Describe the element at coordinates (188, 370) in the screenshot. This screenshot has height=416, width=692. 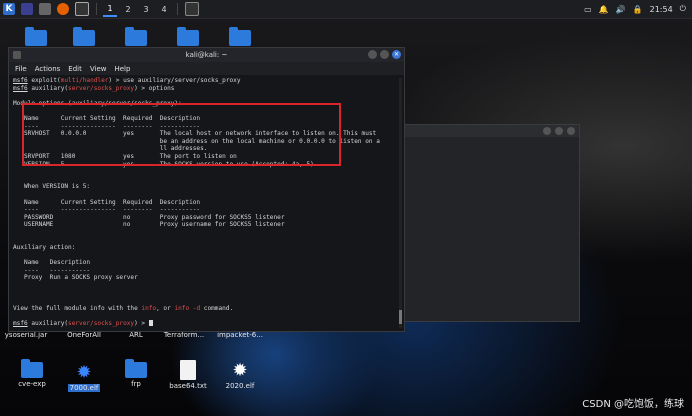
I see `text-file-icon` at that location.